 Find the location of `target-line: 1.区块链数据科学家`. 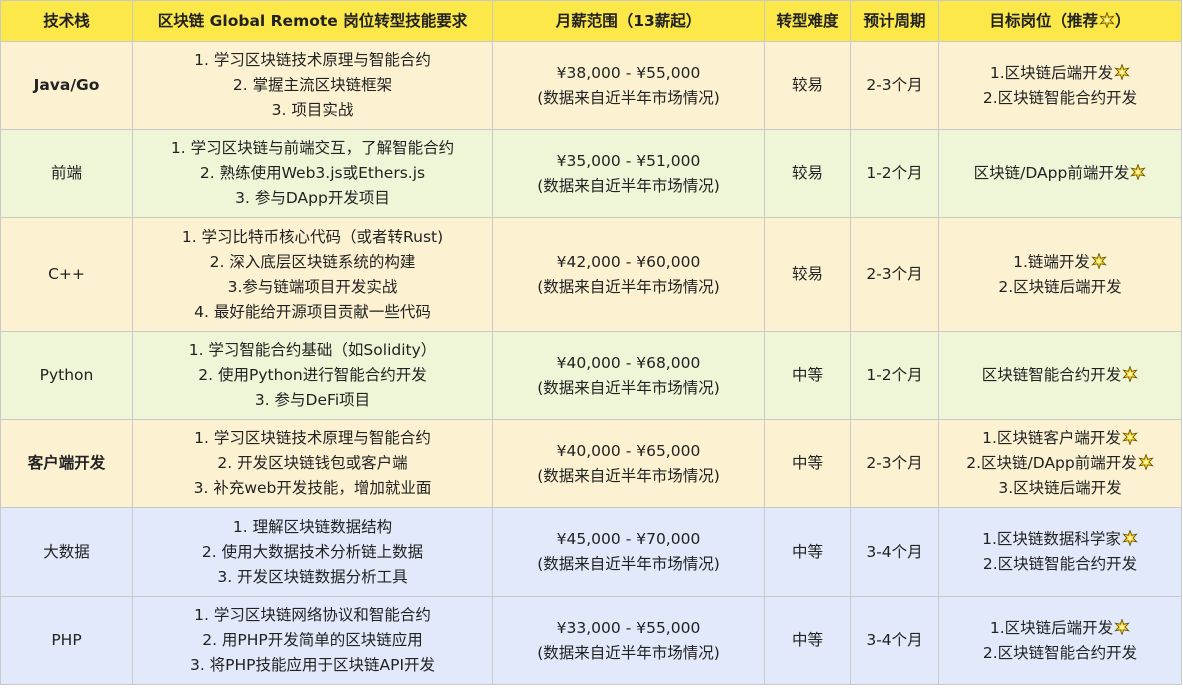

target-line: 1.区块链数据科学家 is located at coordinates (1060, 539).